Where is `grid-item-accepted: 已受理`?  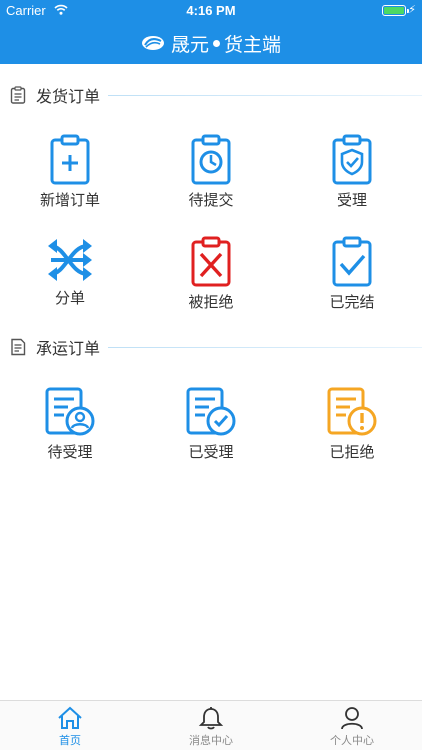
grid-item-accepted: 已受理 is located at coordinates (211, 429).